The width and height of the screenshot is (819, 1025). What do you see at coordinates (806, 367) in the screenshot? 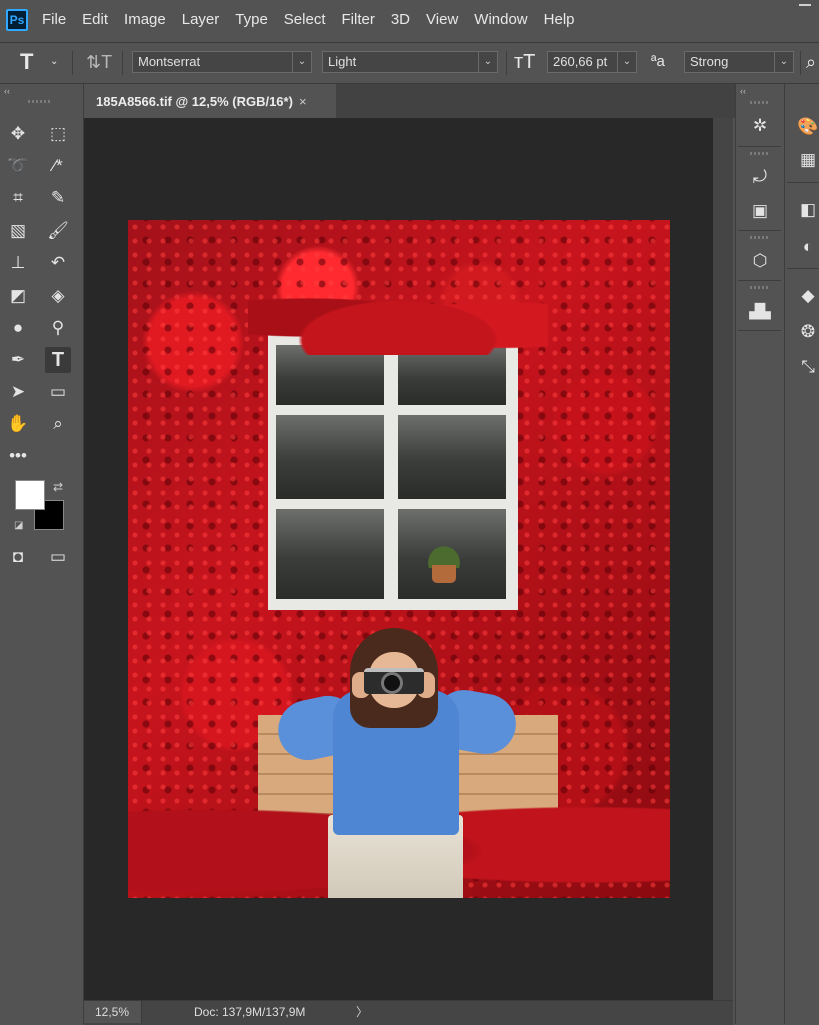
I see `paths-icon: ⤡` at bounding box center [806, 367].